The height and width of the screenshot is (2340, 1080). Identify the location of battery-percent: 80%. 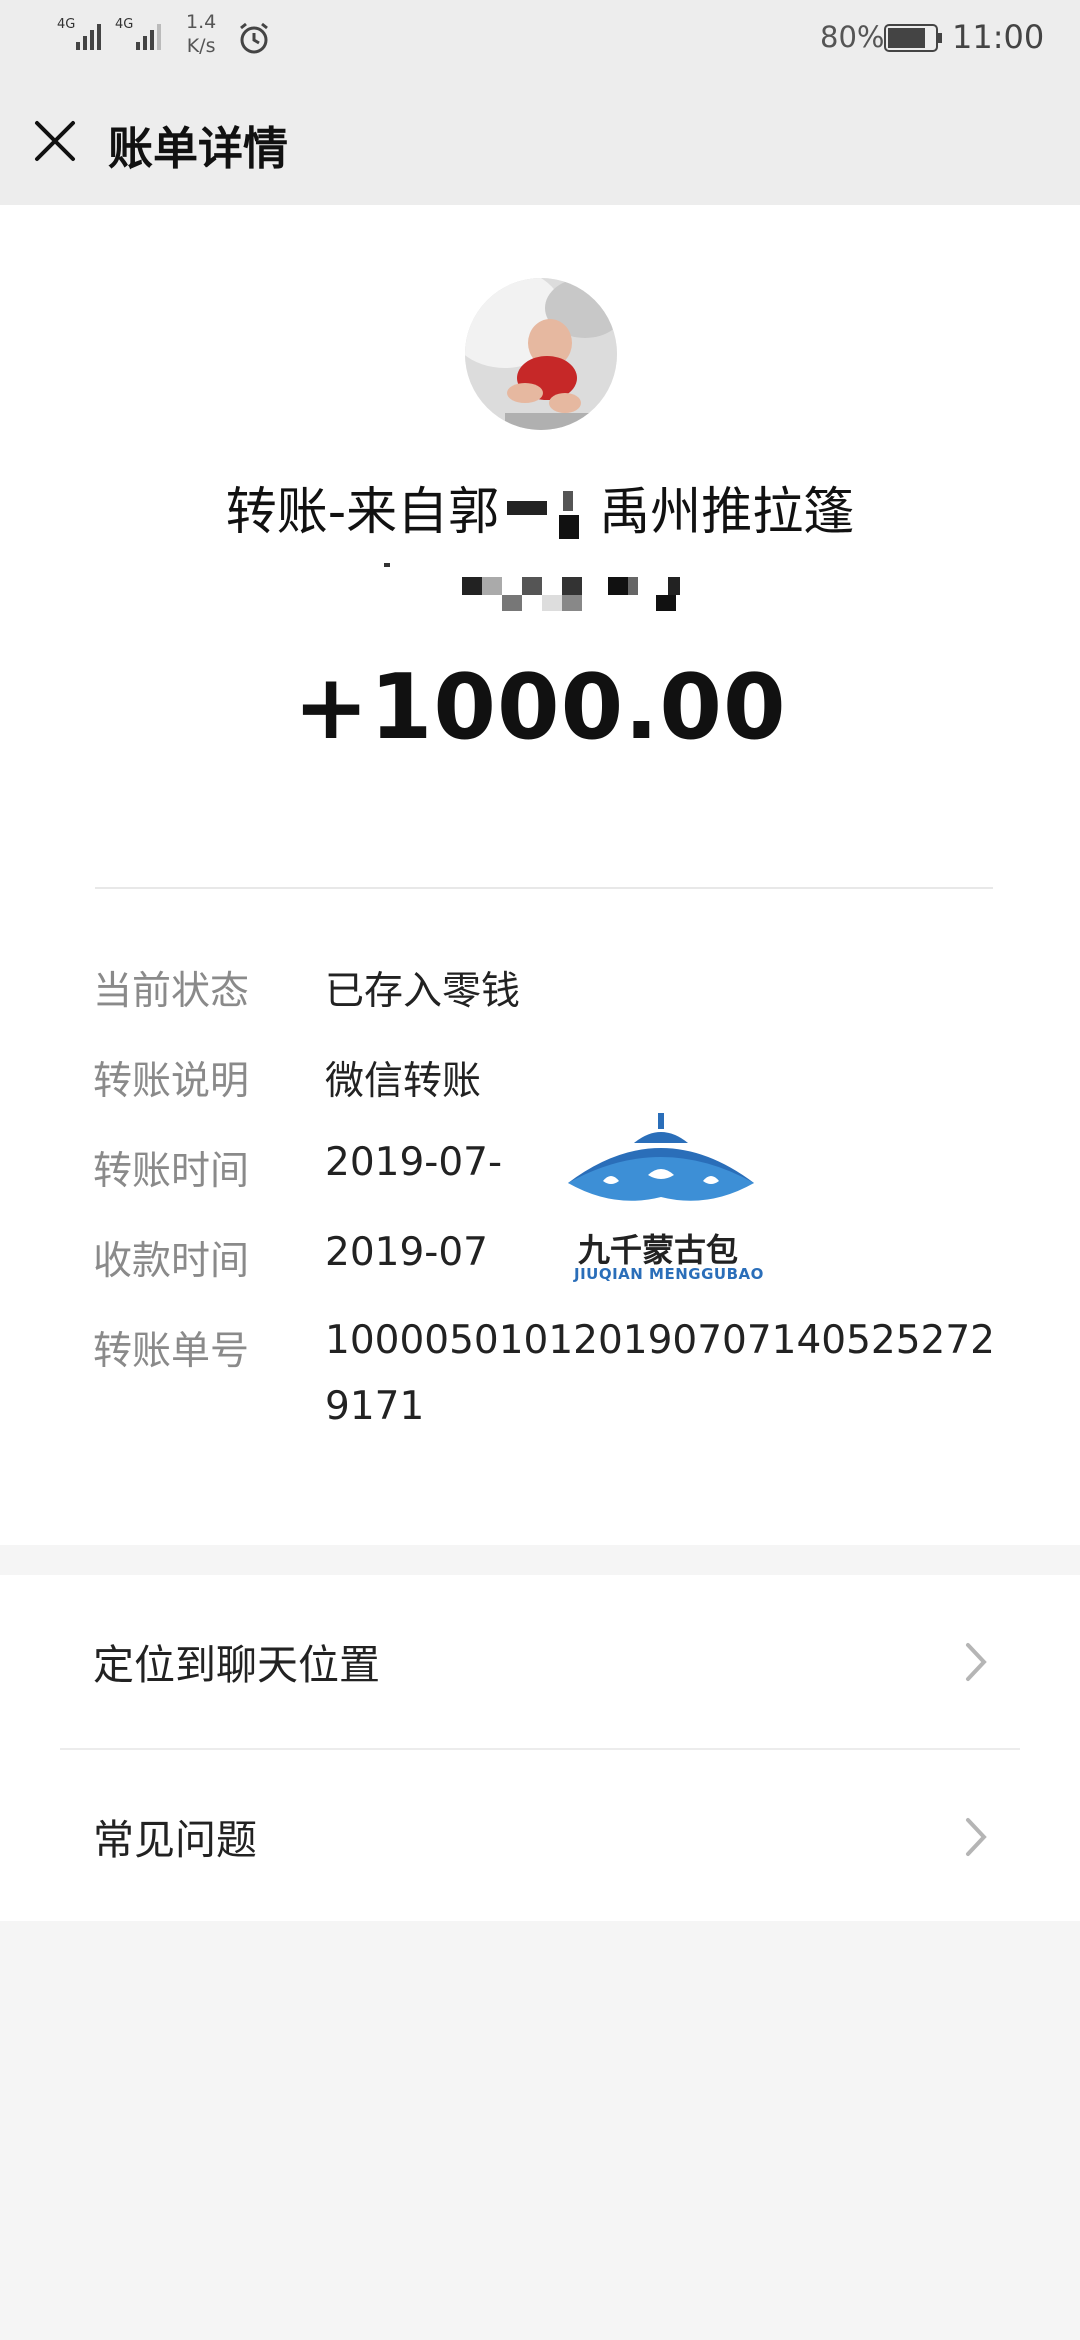
(852, 37).